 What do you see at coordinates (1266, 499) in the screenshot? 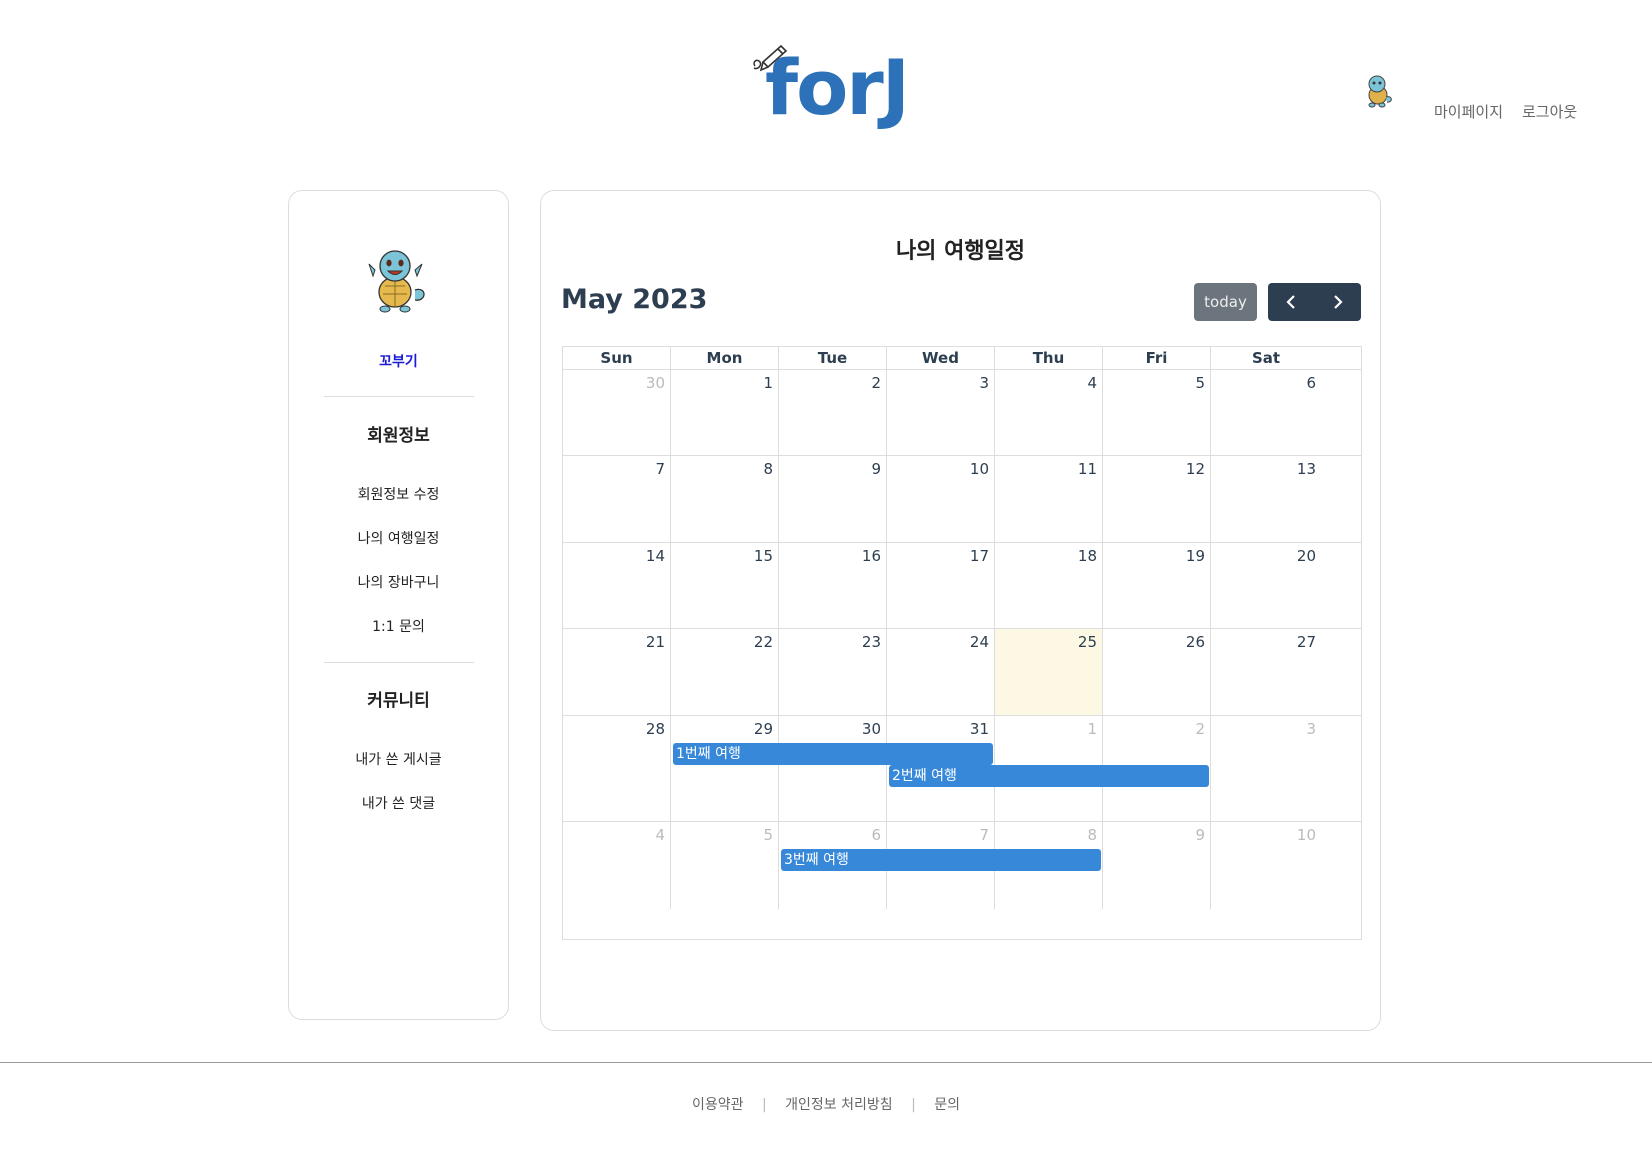
I see `calendar-day: 13` at bounding box center [1266, 499].